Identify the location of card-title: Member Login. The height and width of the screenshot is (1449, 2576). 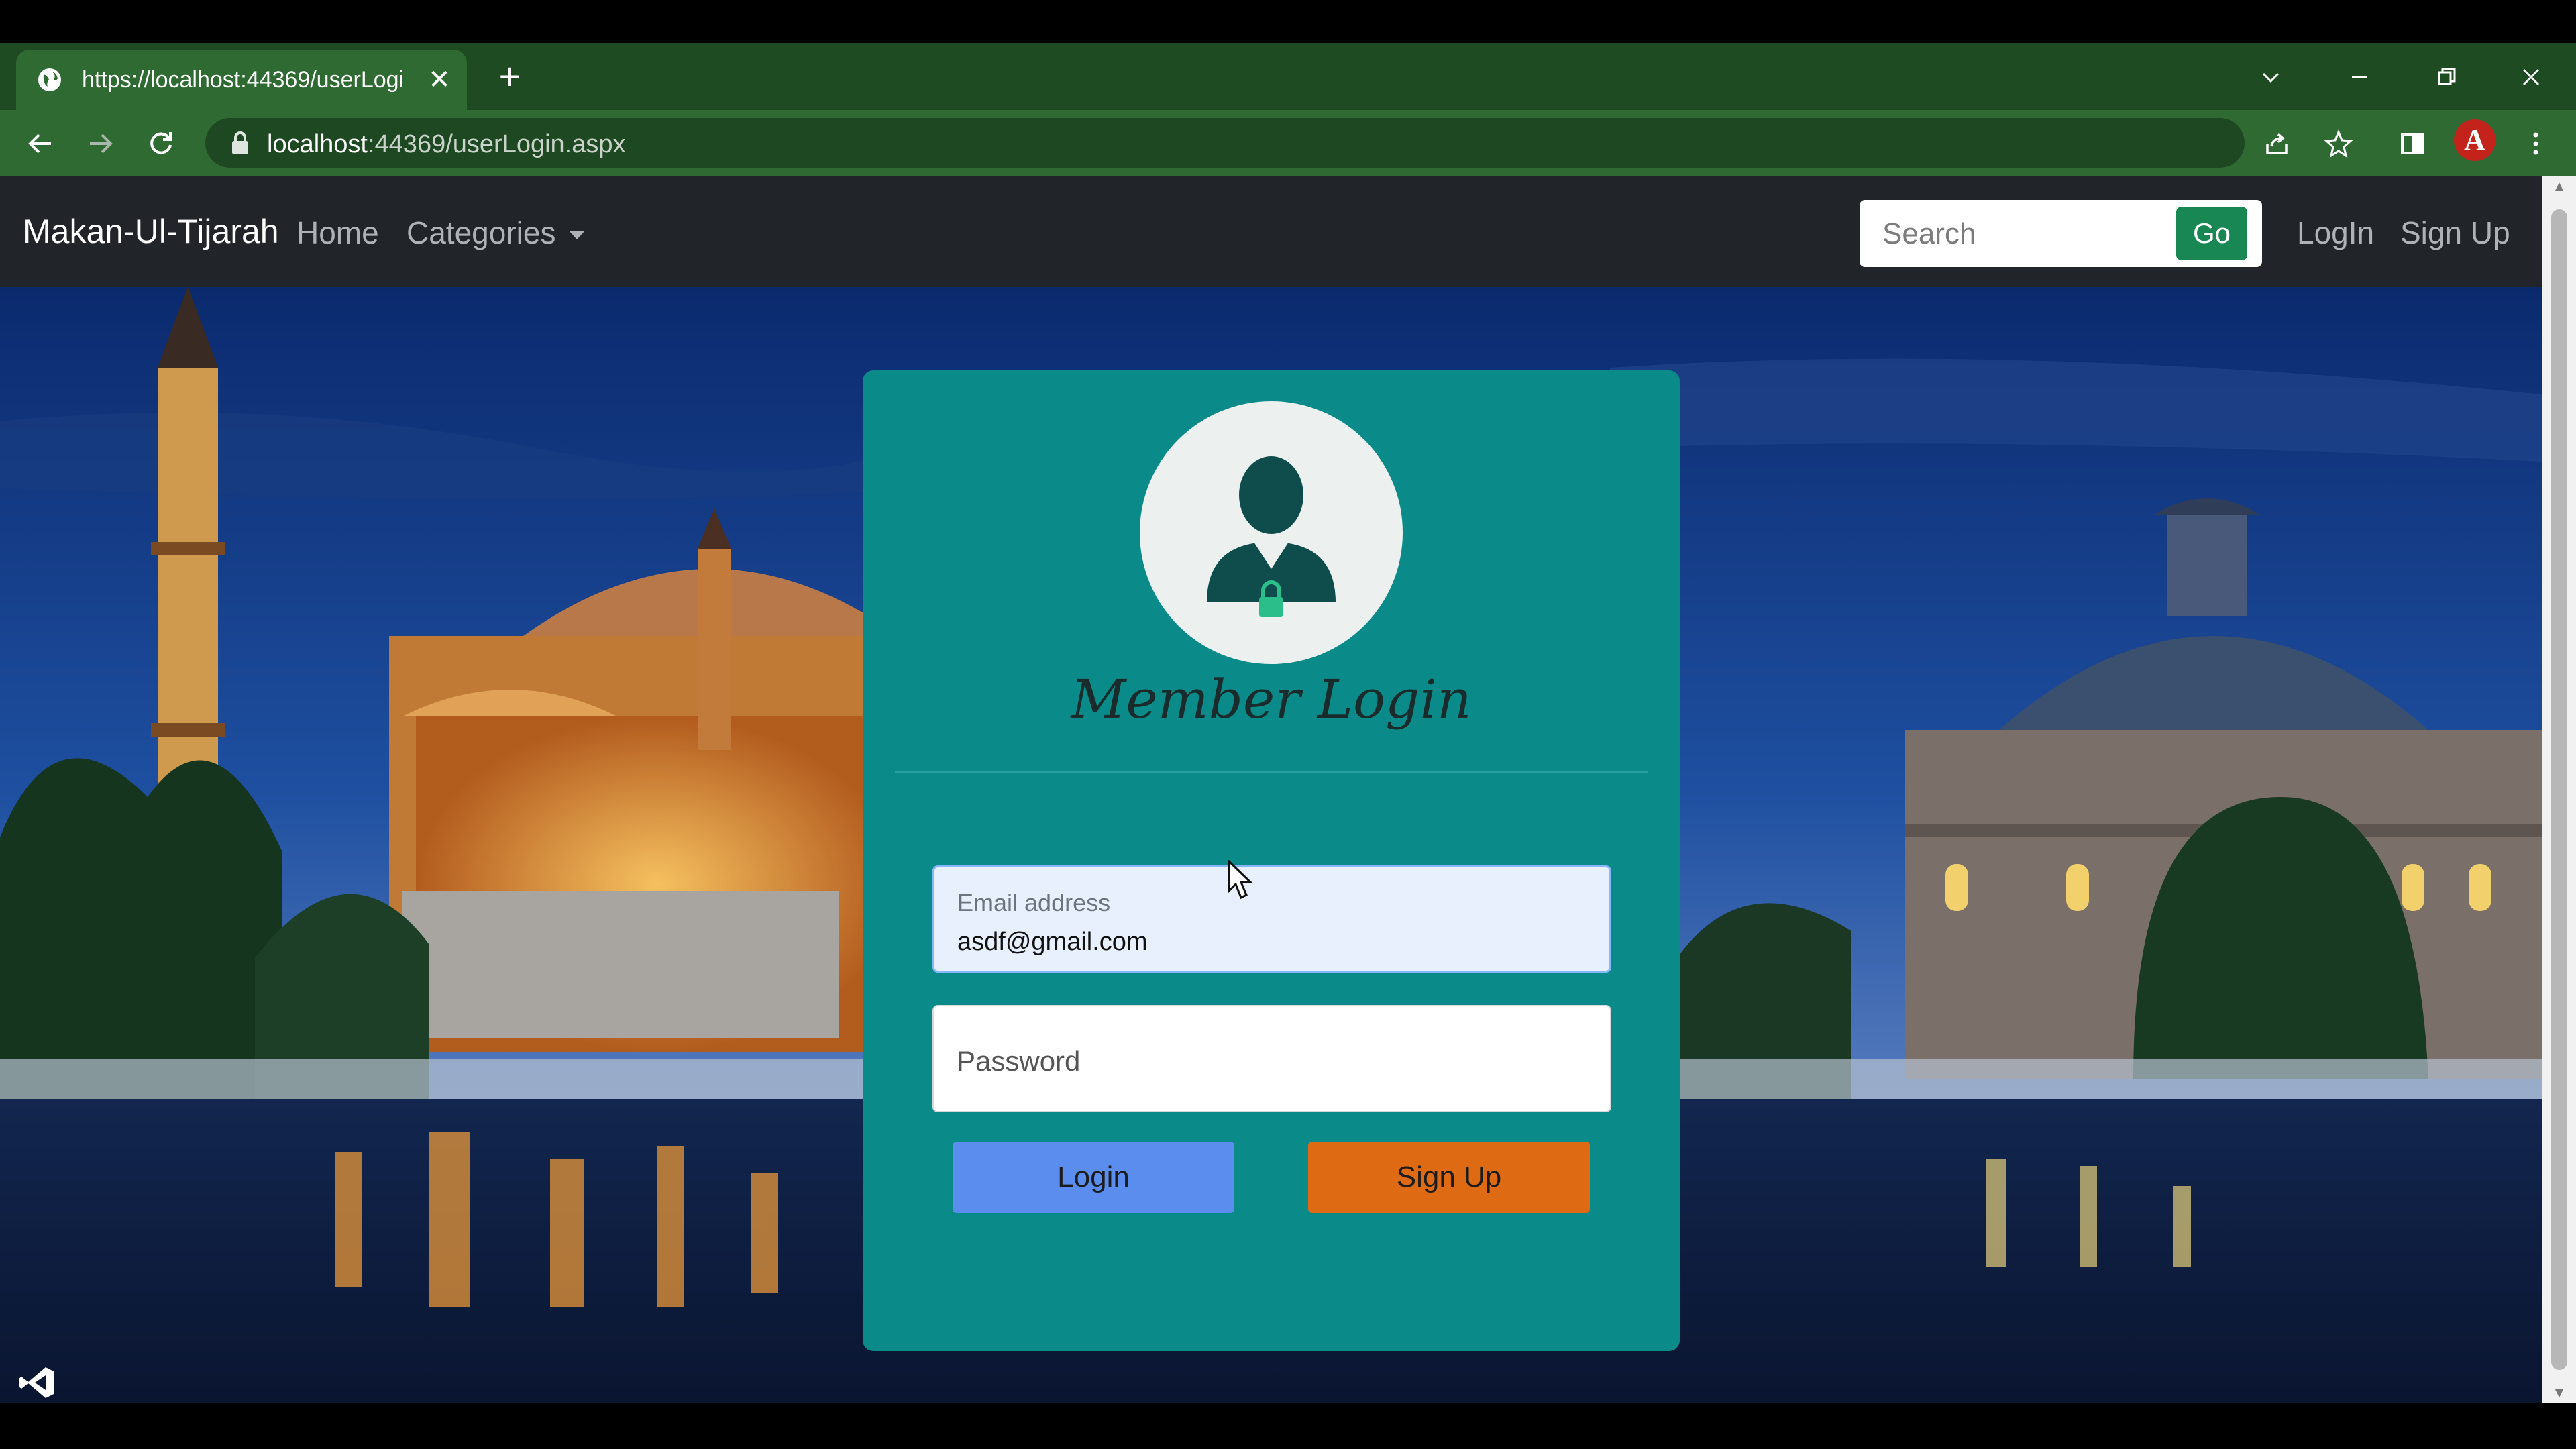
(1271, 699).